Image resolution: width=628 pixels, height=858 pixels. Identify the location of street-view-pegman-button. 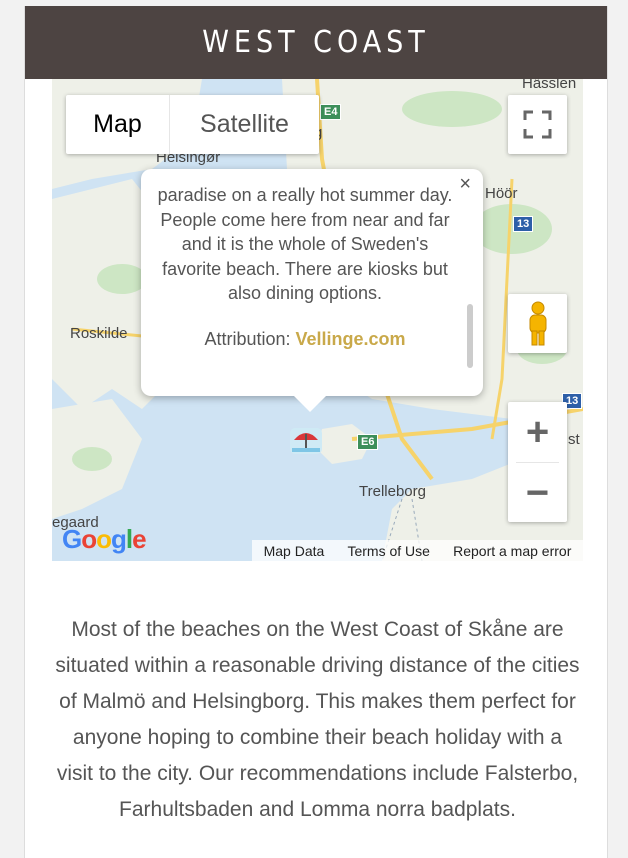
(537, 323).